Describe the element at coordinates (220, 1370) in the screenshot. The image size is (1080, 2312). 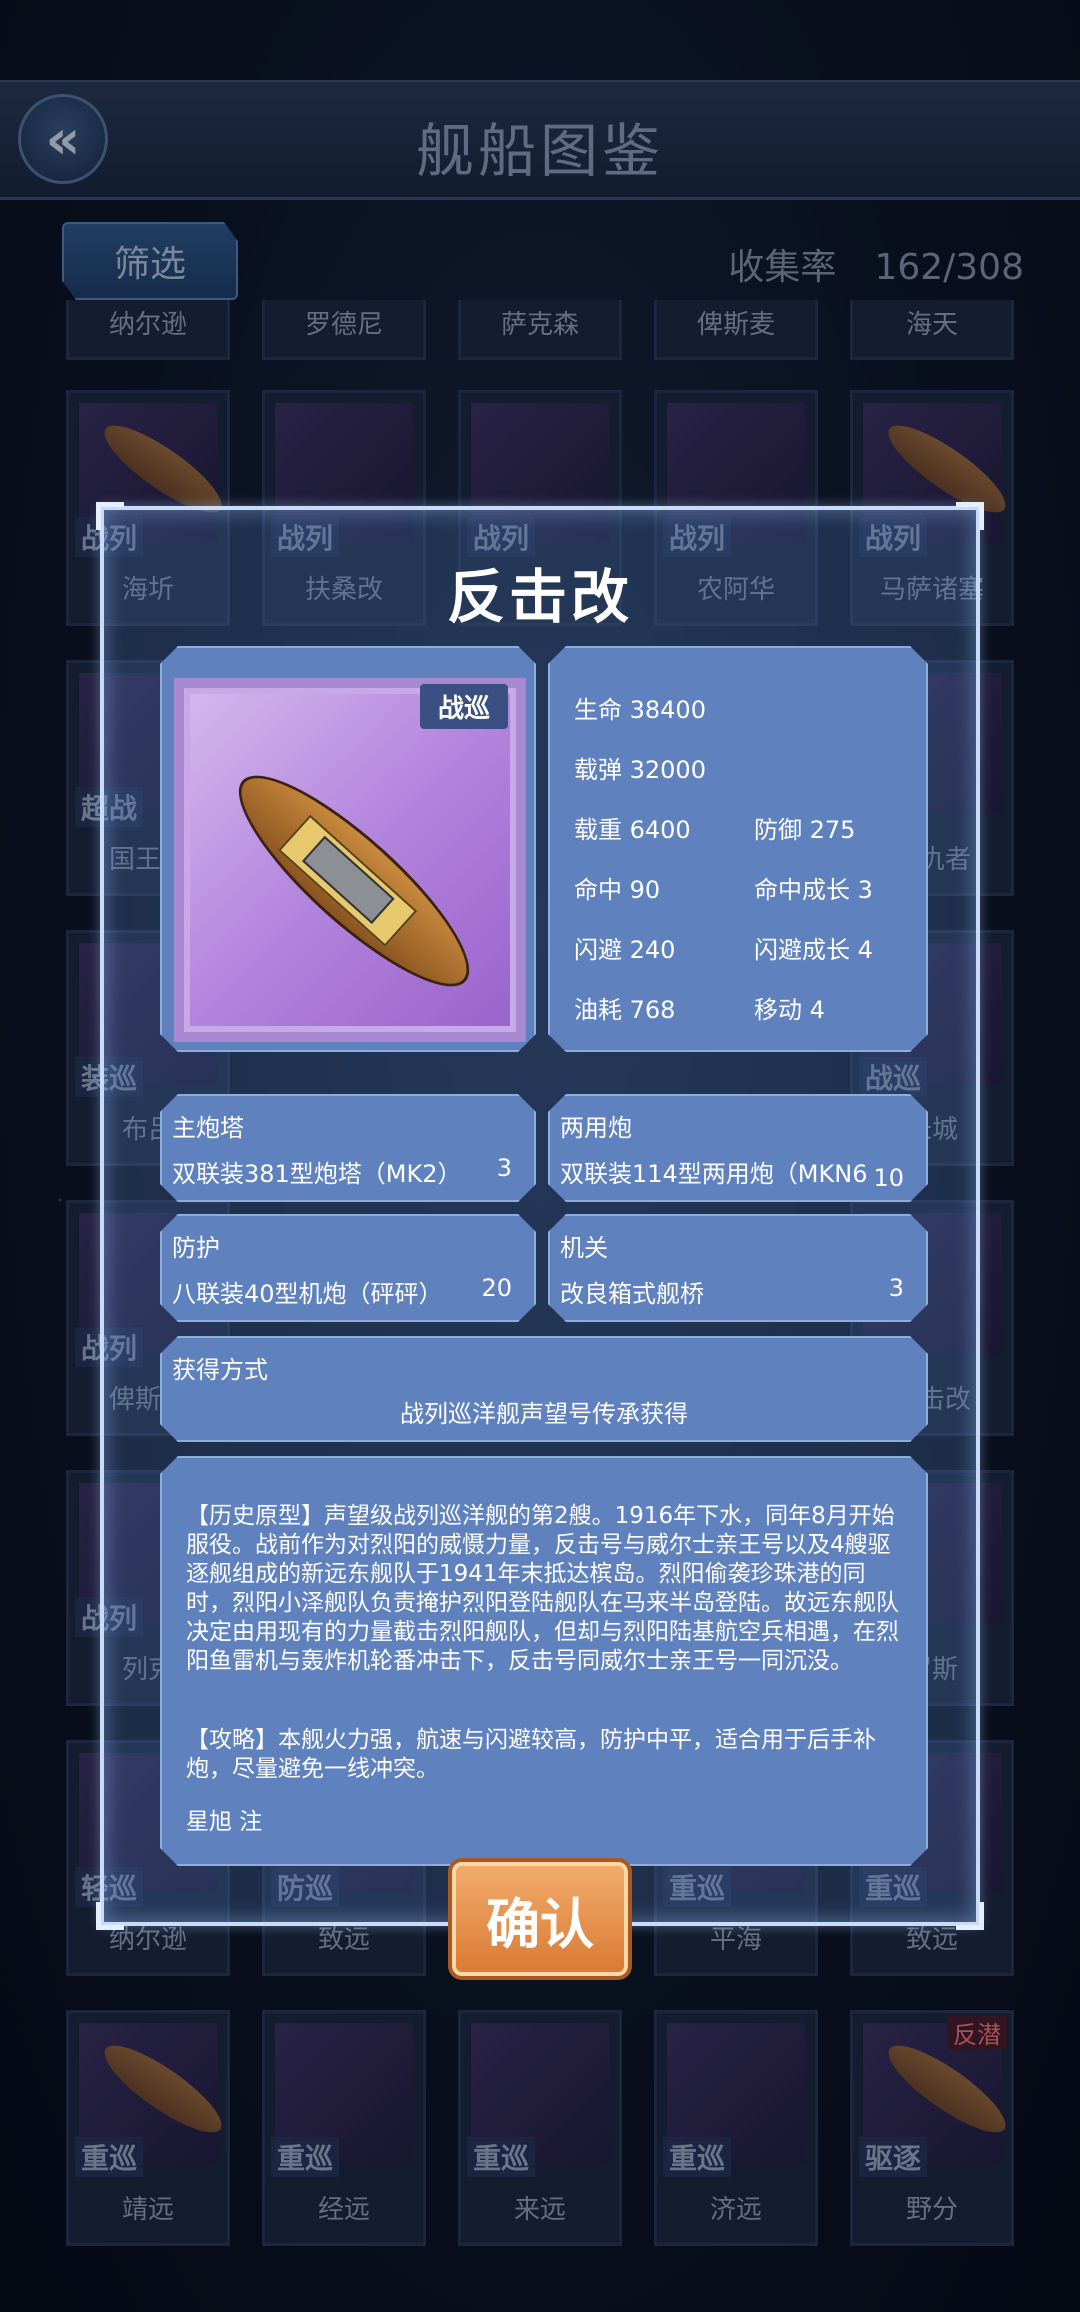
I see `obtain-label: 获得方式` at that location.